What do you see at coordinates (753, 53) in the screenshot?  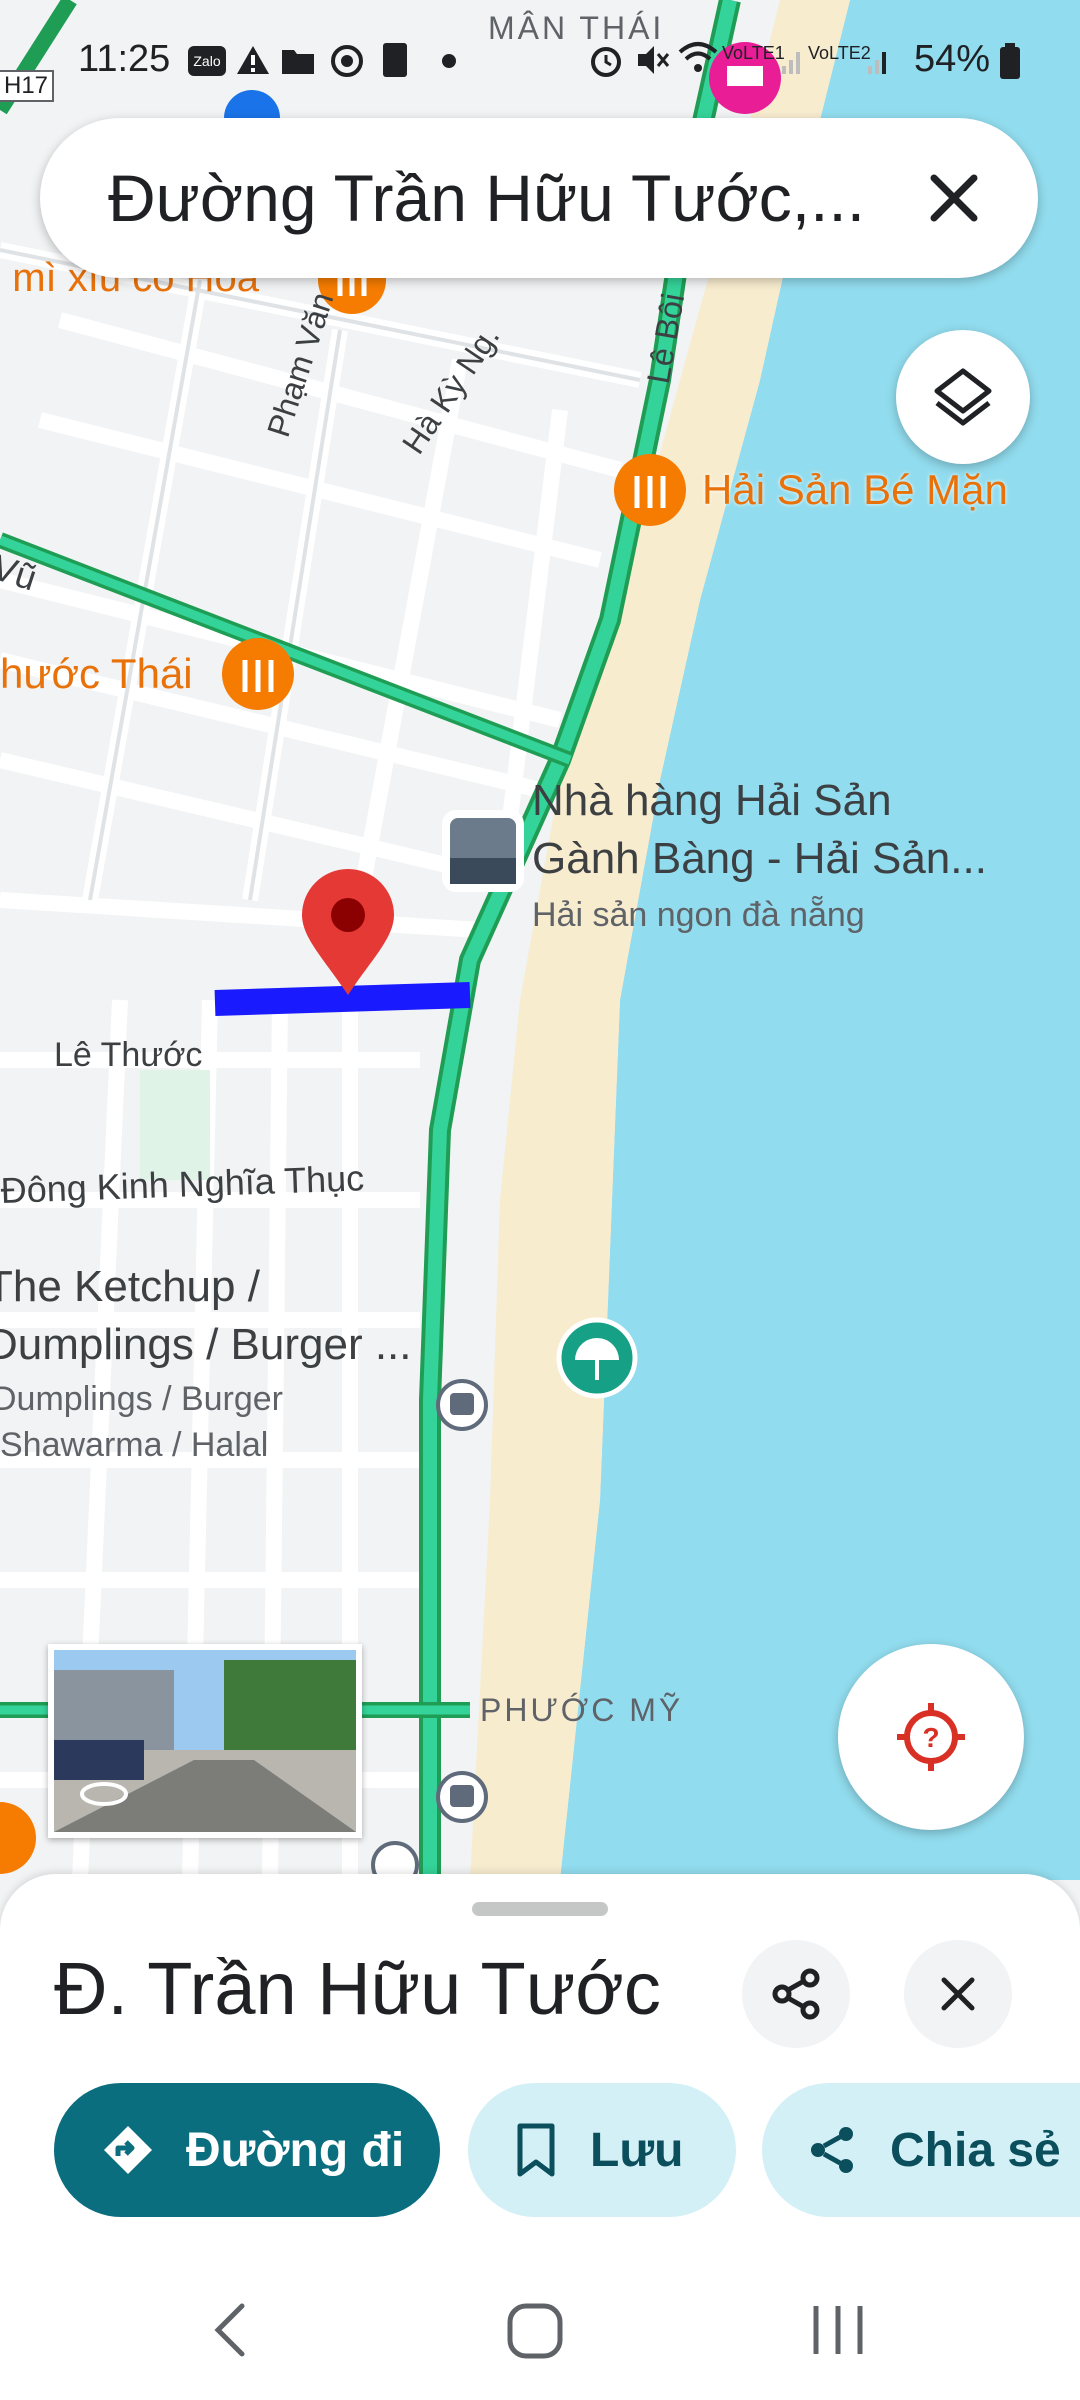 I see `sim1-network-label: VoLTE1` at bounding box center [753, 53].